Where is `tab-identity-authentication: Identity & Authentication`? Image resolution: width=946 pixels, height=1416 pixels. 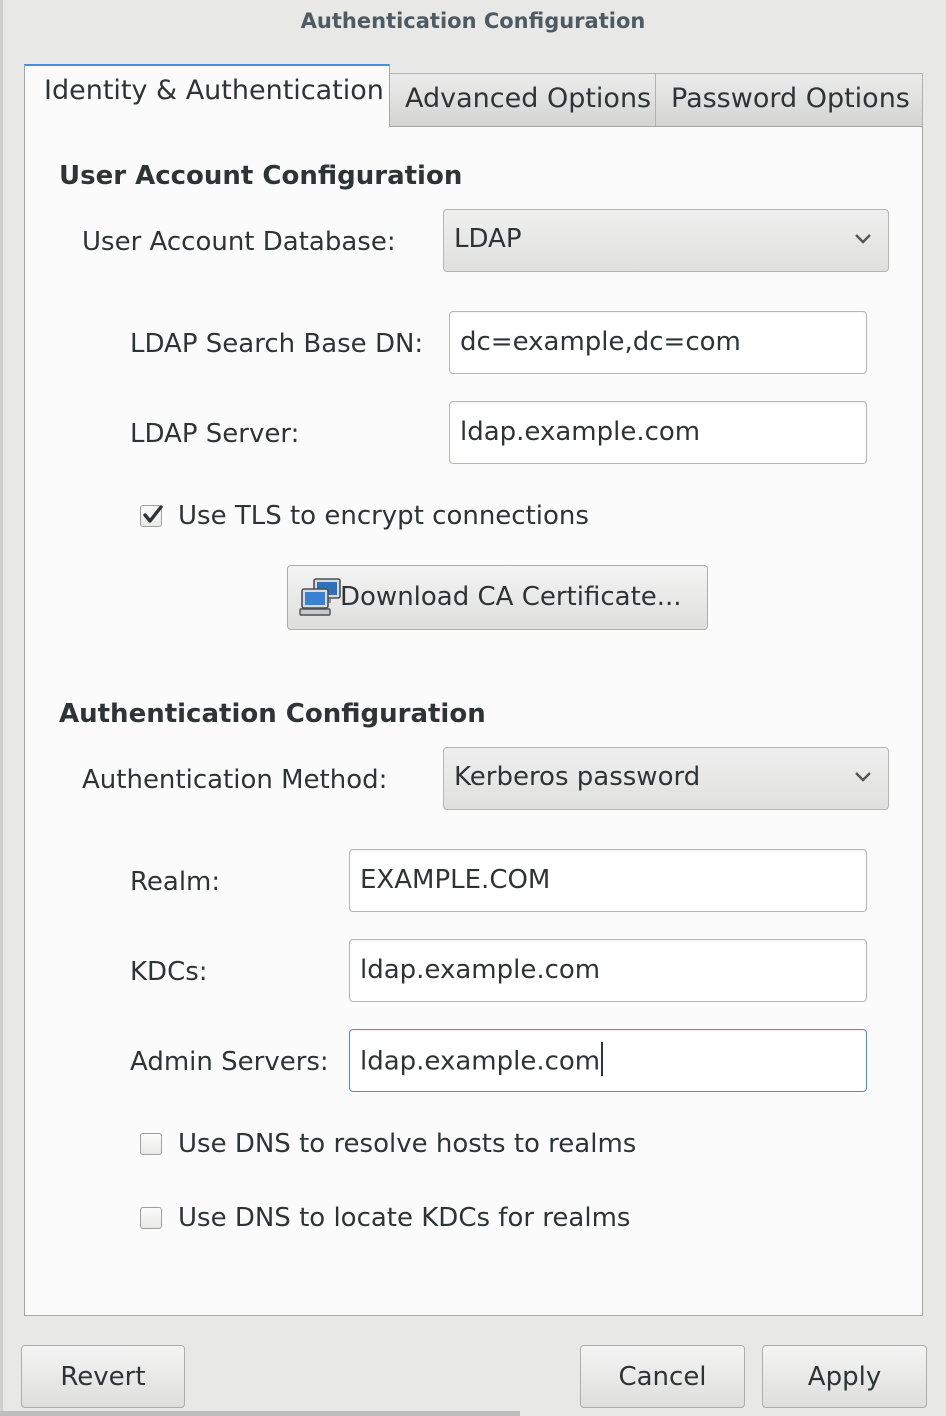
tab-identity-authentication: Identity & Authentication is located at coordinates (207, 95).